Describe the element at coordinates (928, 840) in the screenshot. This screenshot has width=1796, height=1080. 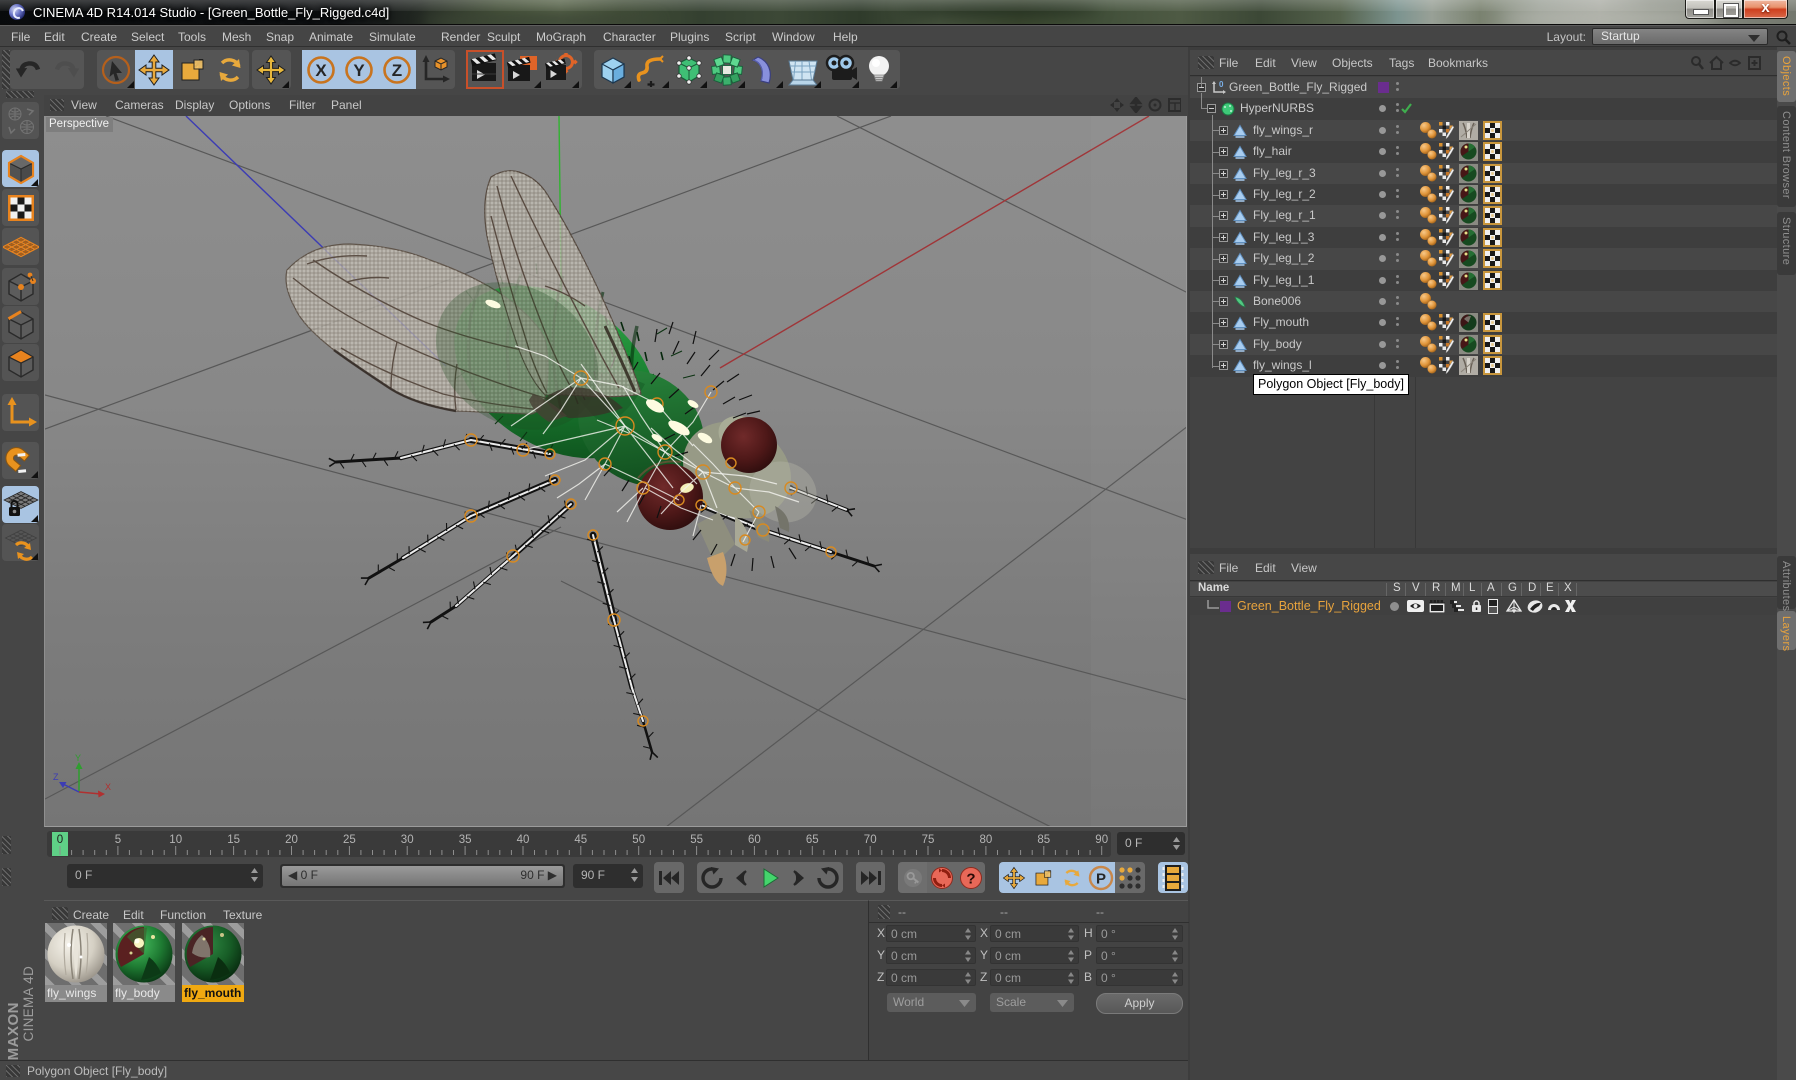
I see `svg-text: 75` at that location.